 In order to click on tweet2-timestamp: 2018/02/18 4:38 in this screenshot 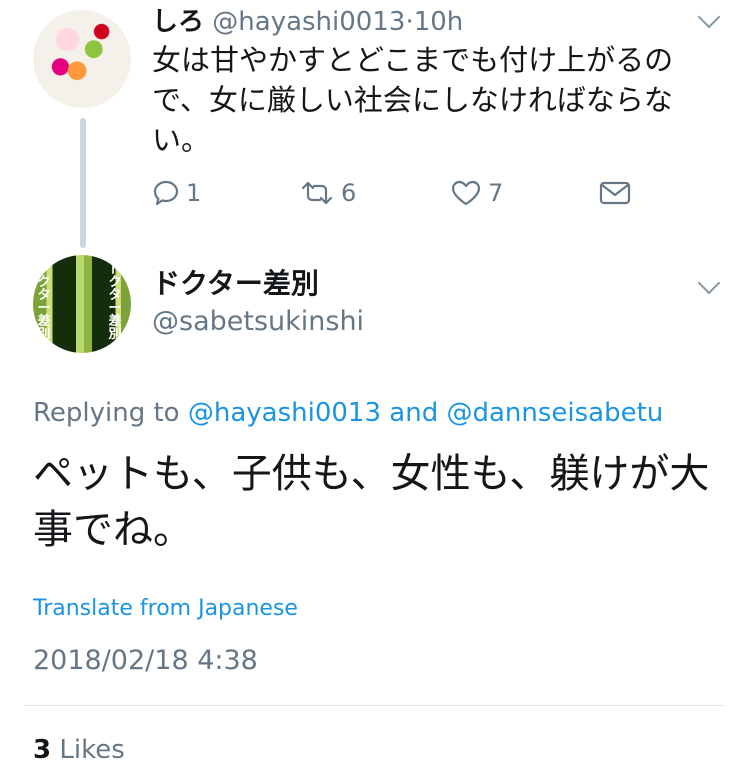, I will do `click(145, 660)`.